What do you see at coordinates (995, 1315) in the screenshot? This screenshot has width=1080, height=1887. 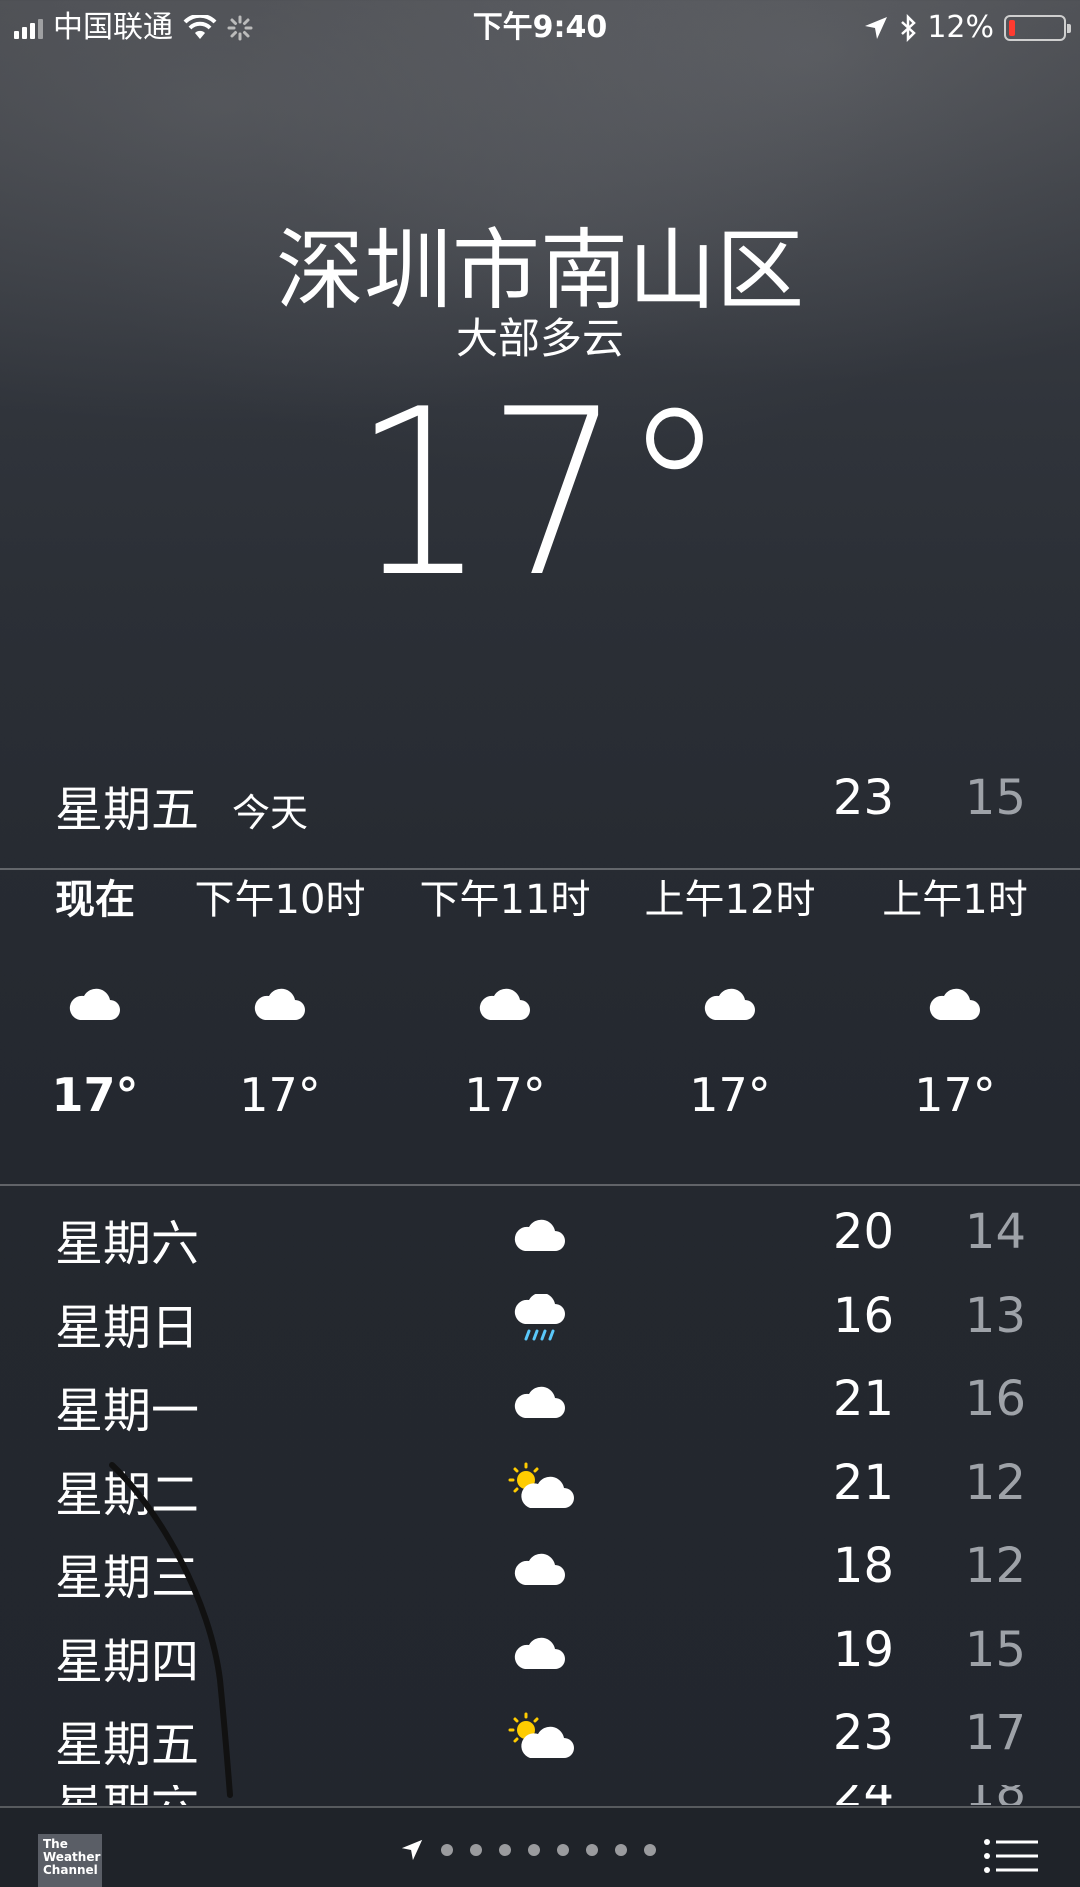 I see `day-low: 13` at bounding box center [995, 1315].